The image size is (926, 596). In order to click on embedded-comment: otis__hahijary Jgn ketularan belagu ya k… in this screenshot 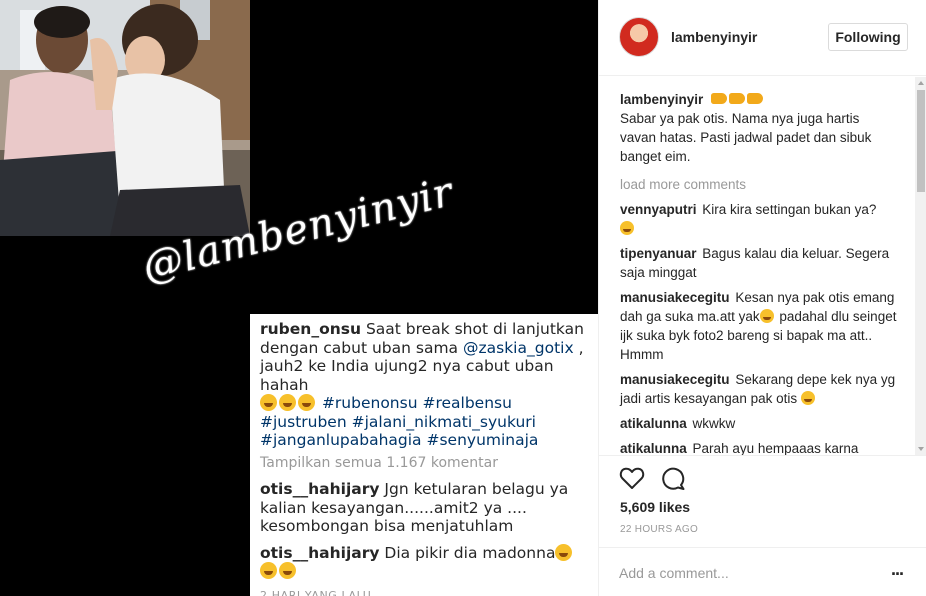, I will do `click(424, 508)`.